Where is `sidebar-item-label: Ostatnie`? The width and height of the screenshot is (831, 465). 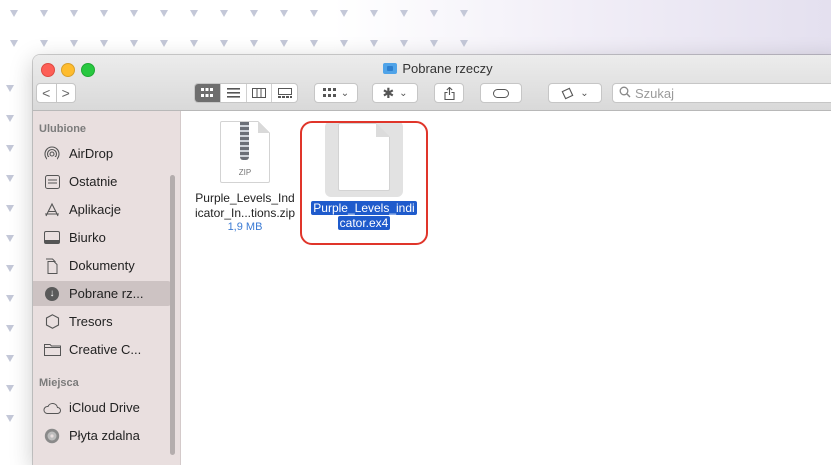
sidebar-item-label: Ostatnie is located at coordinates (93, 181).